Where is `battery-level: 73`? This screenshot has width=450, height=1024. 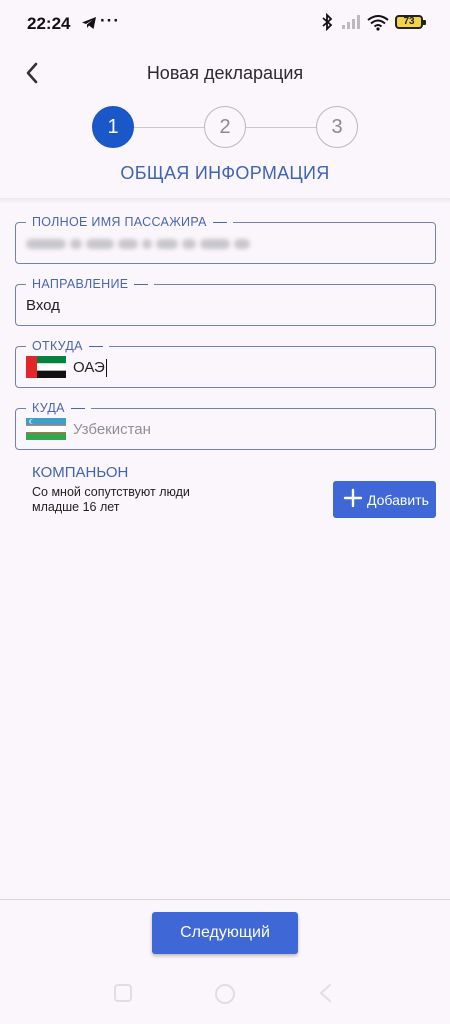 battery-level: 73 is located at coordinates (409, 21).